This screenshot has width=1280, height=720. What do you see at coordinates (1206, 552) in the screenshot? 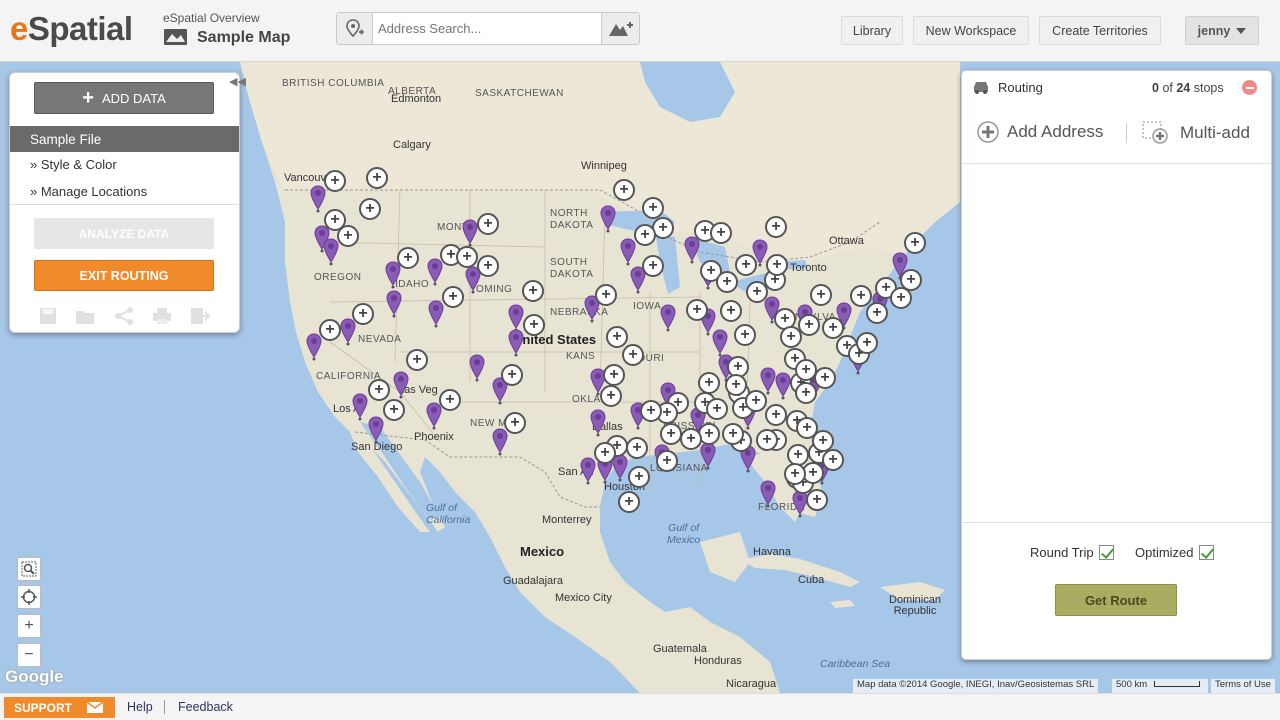
I see `optimized-checkbox` at bounding box center [1206, 552].